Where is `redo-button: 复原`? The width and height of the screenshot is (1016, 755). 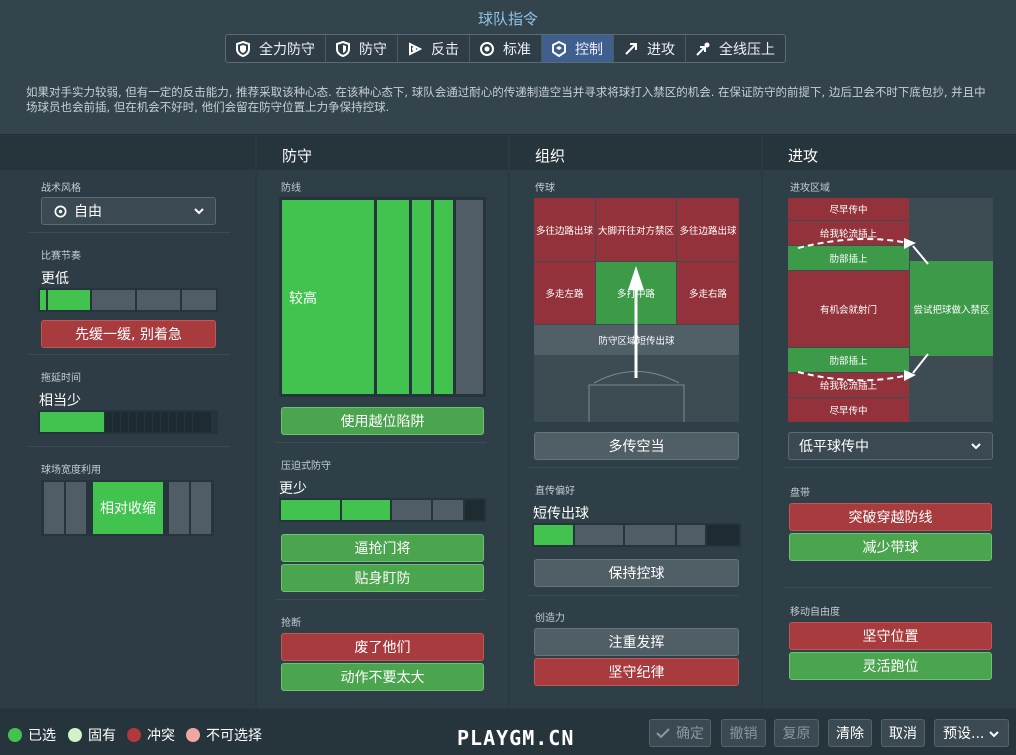 redo-button: 复原 is located at coordinates (796, 733).